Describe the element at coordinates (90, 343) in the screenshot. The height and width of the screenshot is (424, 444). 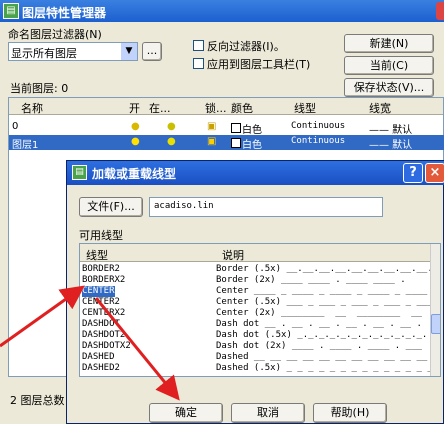
I see `annotation-arrows` at that location.